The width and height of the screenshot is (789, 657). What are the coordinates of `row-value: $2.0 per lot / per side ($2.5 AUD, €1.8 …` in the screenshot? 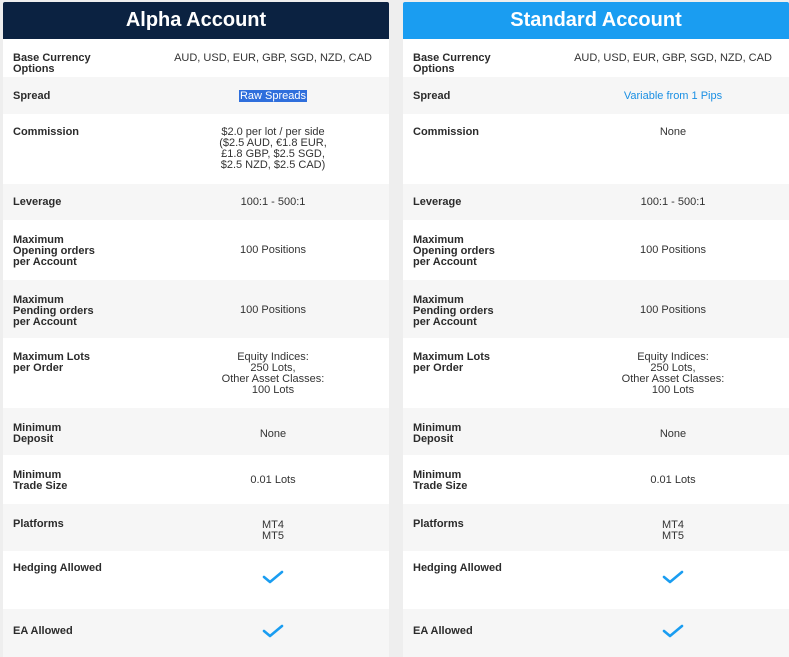 It's located at (273, 148).